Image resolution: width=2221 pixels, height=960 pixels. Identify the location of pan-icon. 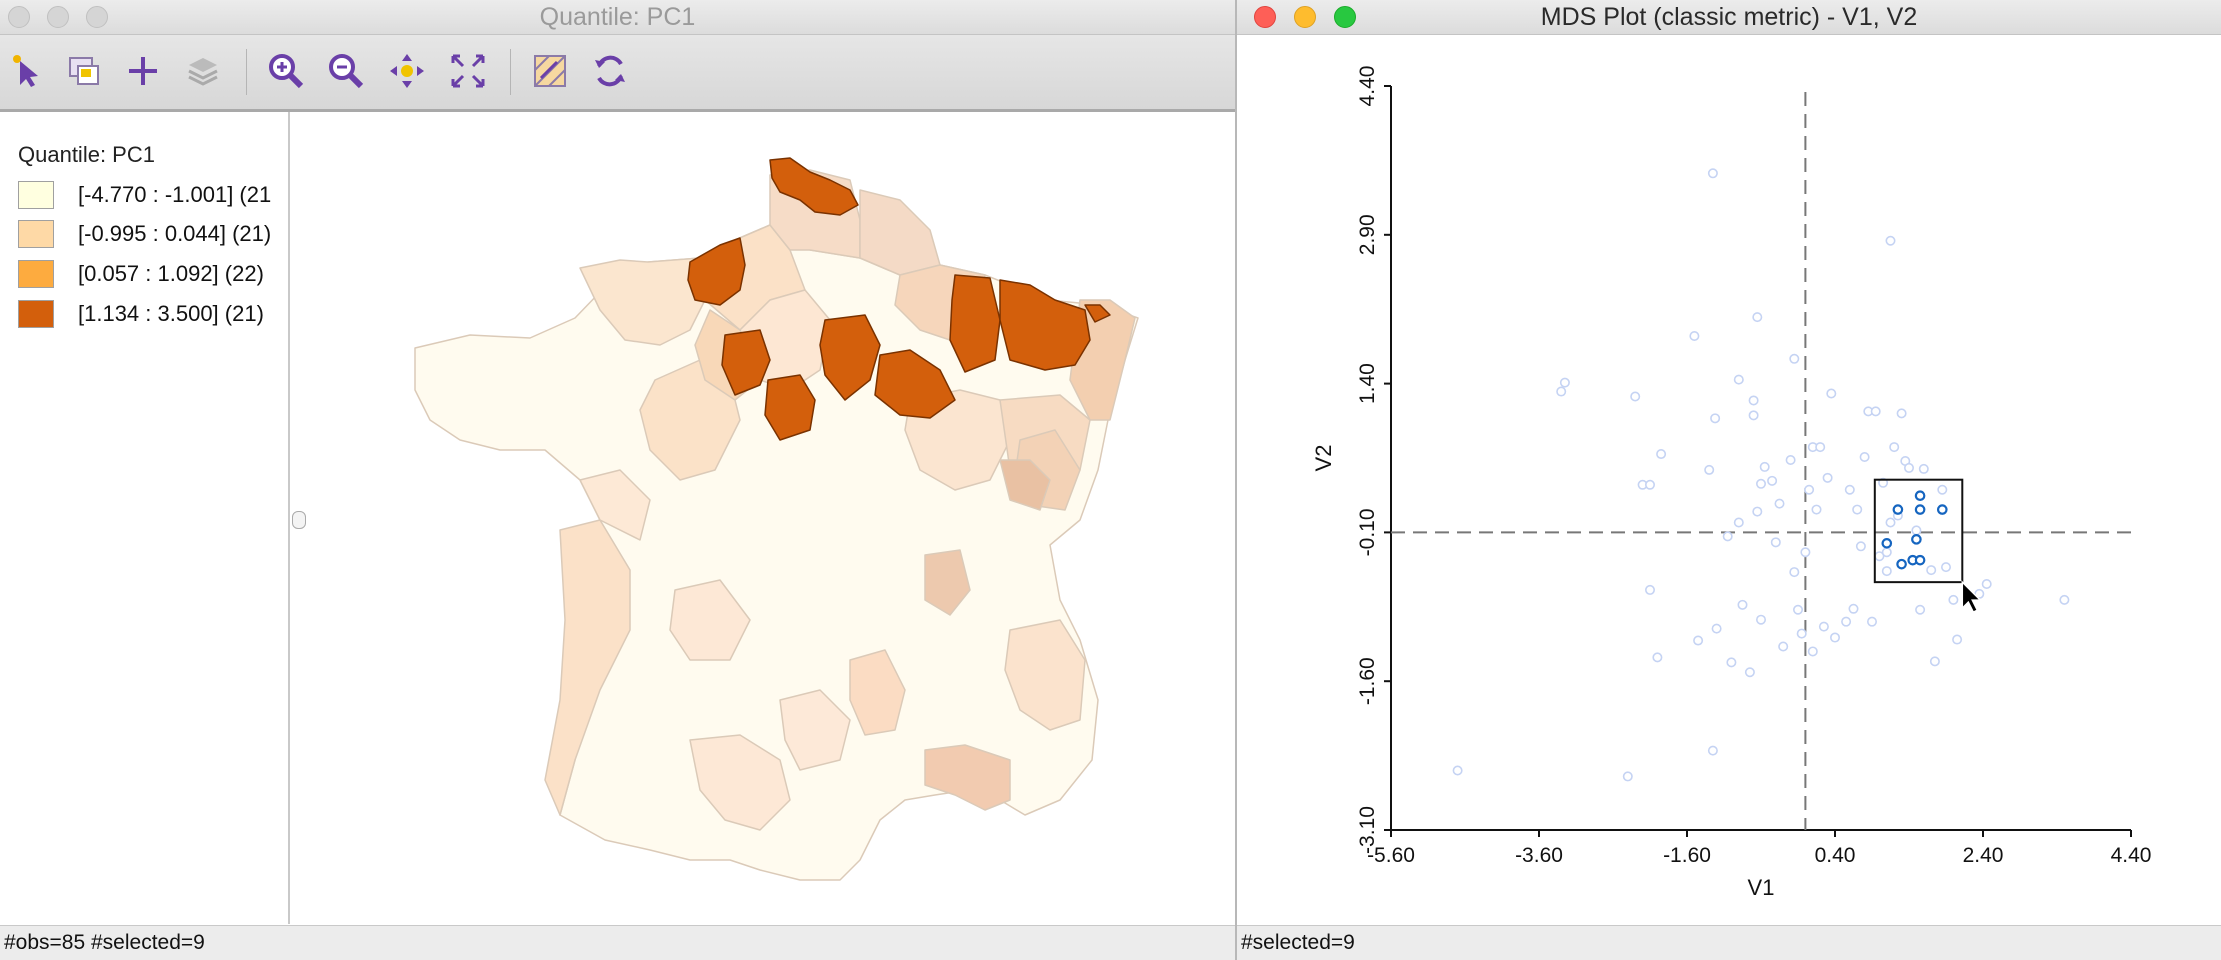
(407, 71).